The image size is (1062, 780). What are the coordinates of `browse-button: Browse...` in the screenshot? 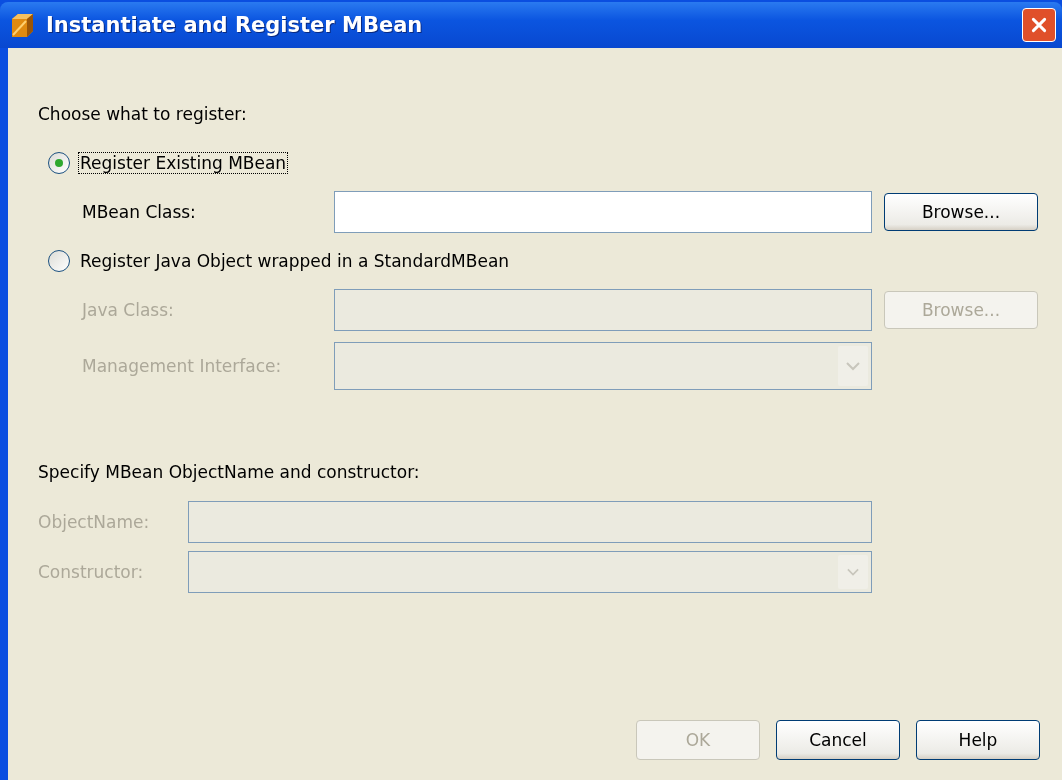 It's located at (961, 212).